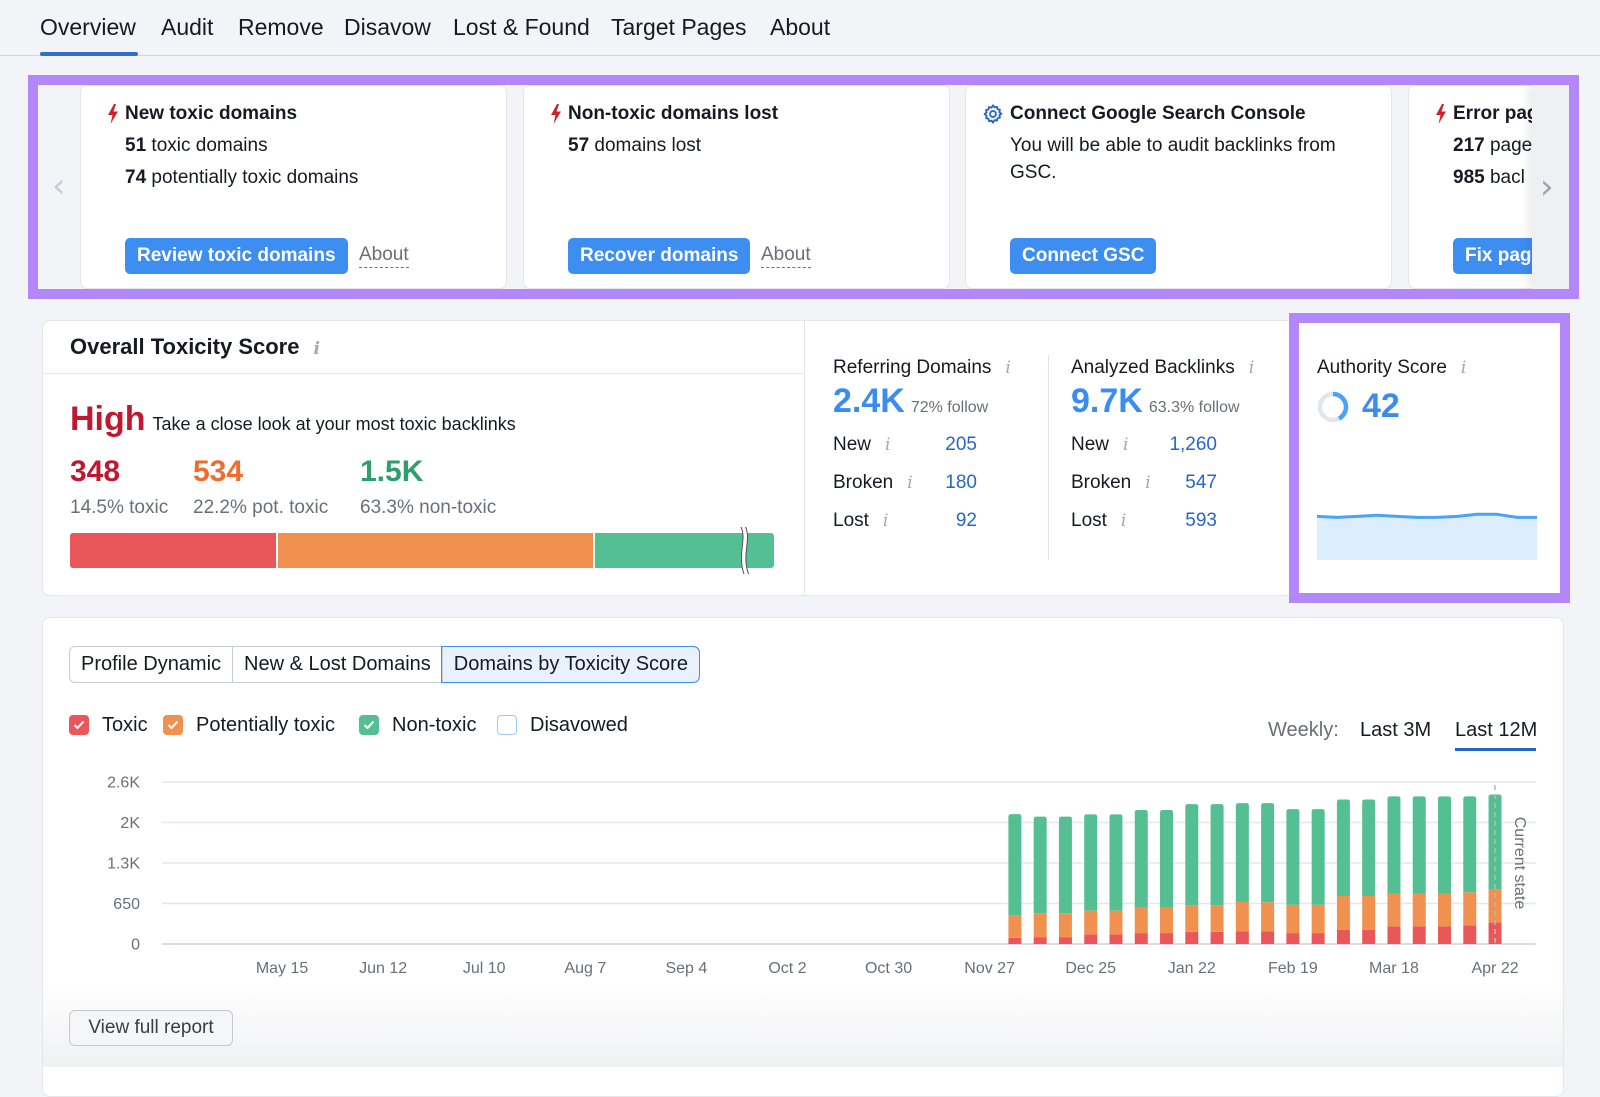 The image size is (1600, 1097). Describe the element at coordinates (108, 419) in the screenshot. I see `toxicity-level: High` at that location.